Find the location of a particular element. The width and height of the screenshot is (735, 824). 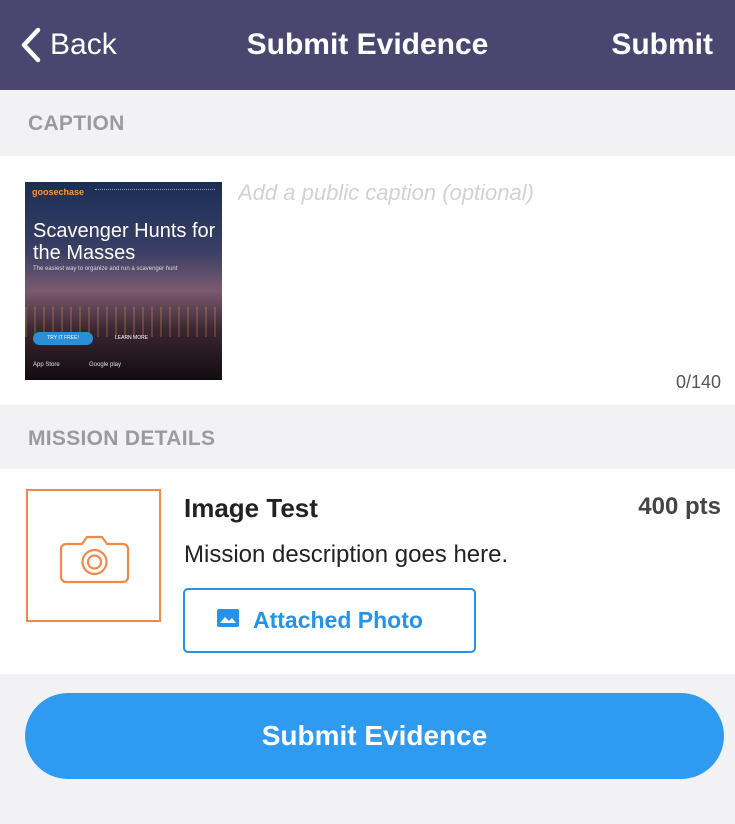

attached-photo-label: Attached Photo is located at coordinates (338, 620).